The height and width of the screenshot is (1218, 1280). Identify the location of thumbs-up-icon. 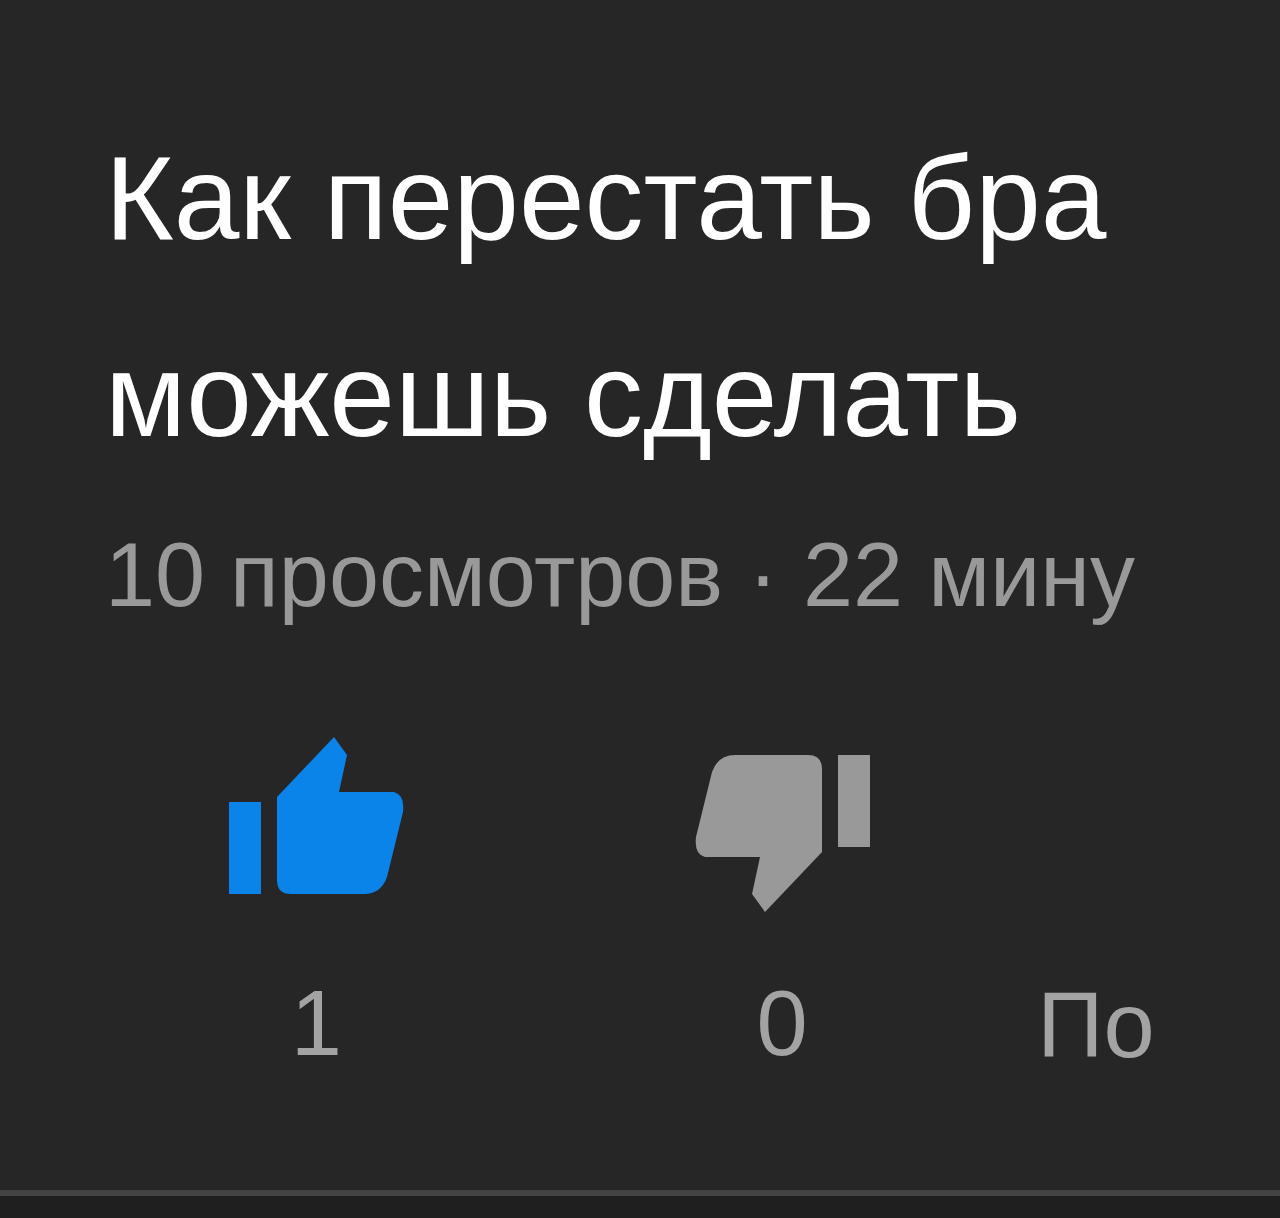
(316, 817).